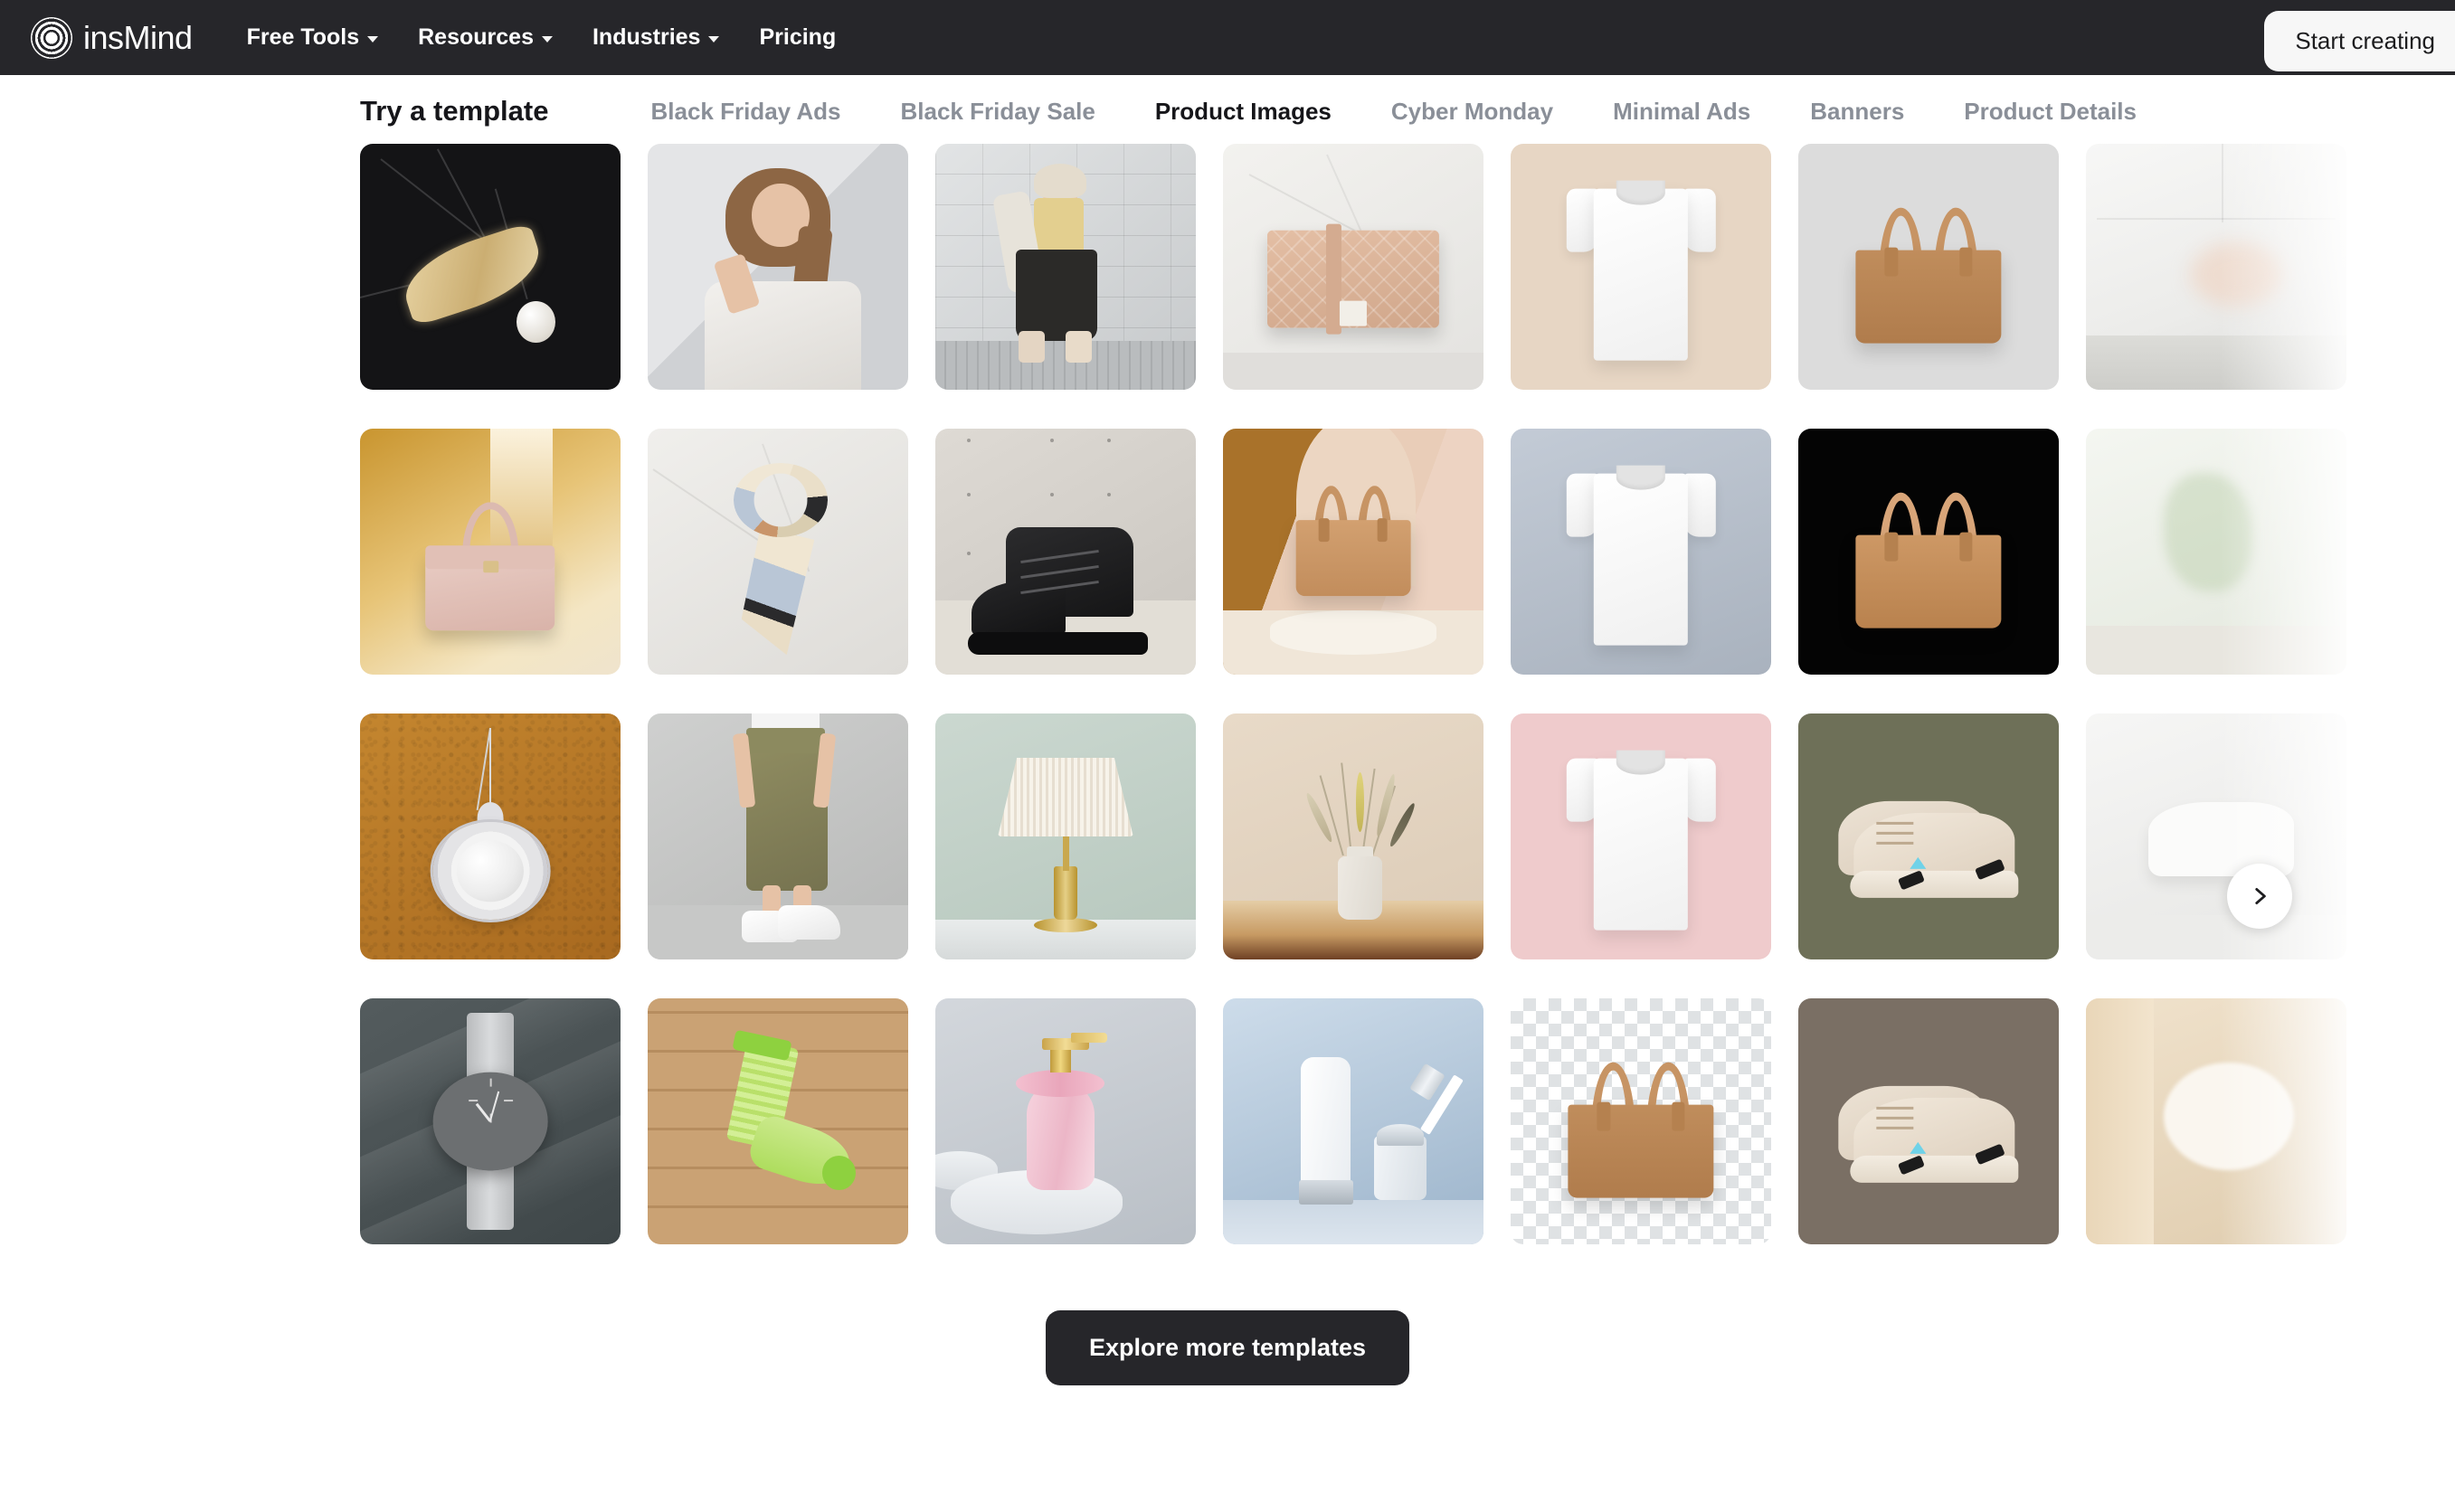 The height and width of the screenshot is (1512, 2455). What do you see at coordinates (1326, 1126) in the screenshot?
I see `cosmetic-tube-icon` at bounding box center [1326, 1126].